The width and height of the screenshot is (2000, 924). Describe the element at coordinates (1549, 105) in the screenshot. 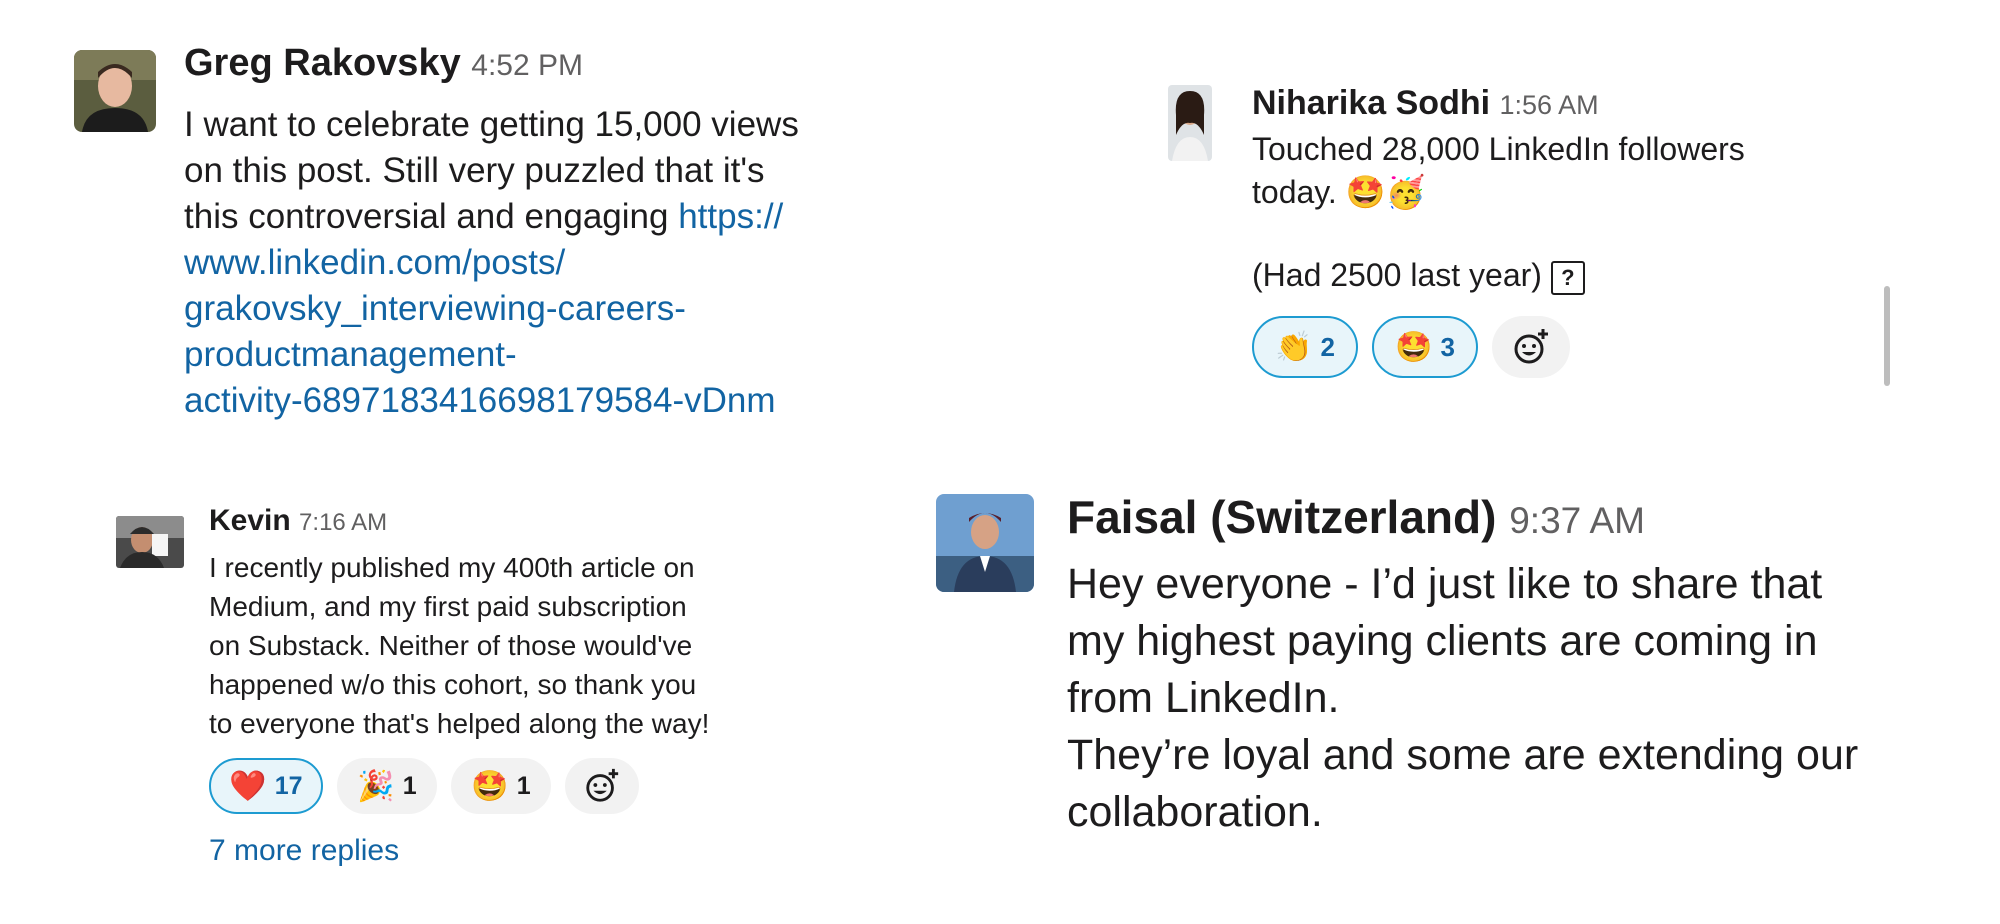

I see `timestamp: 1:56 AM` at that location.